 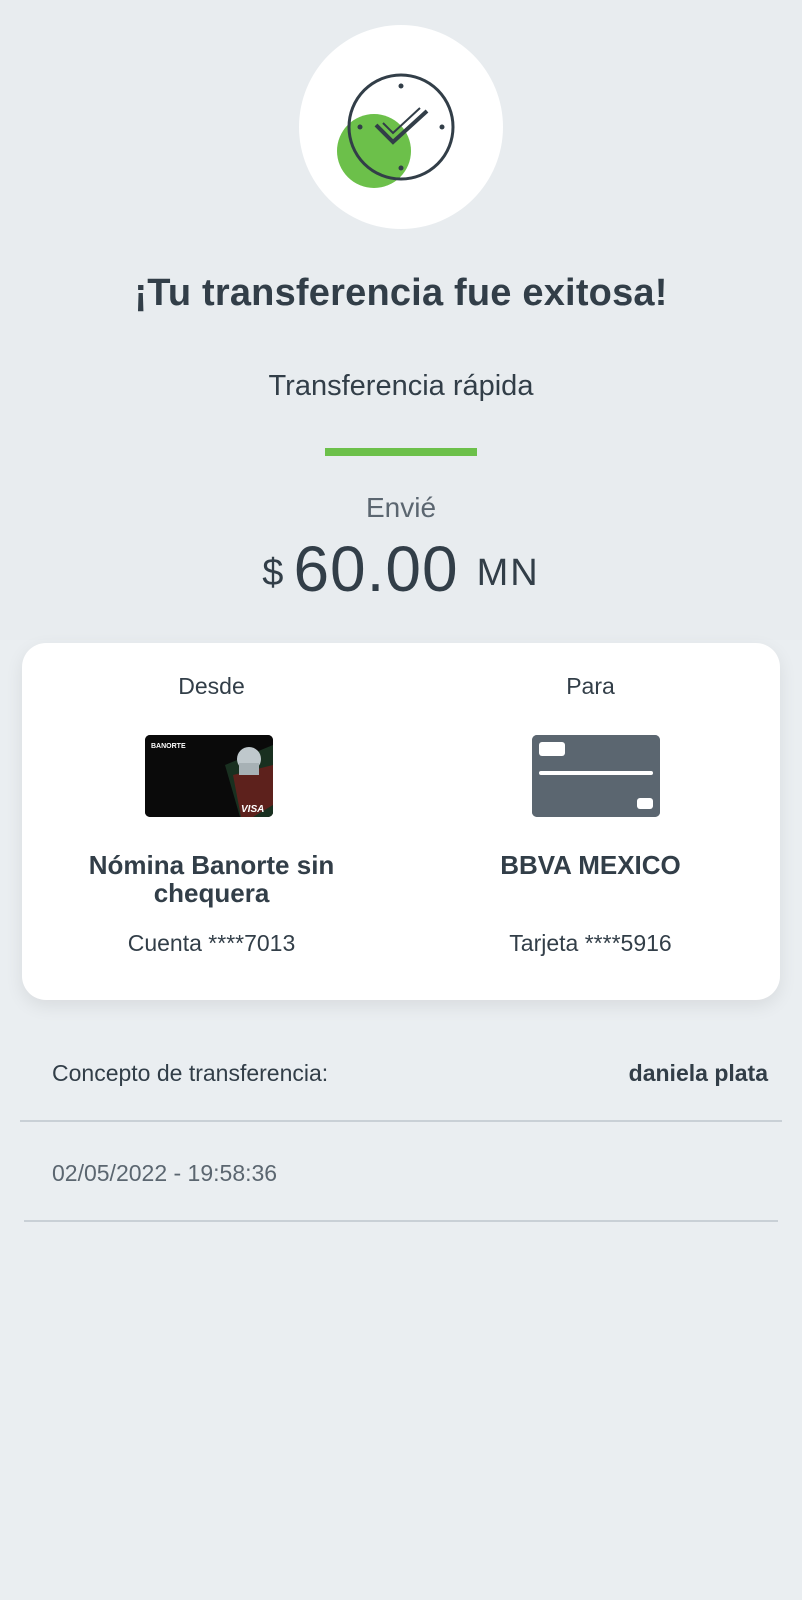 I want to click on transfer-type: Transferencia rápida, so click(x=401, y=386).